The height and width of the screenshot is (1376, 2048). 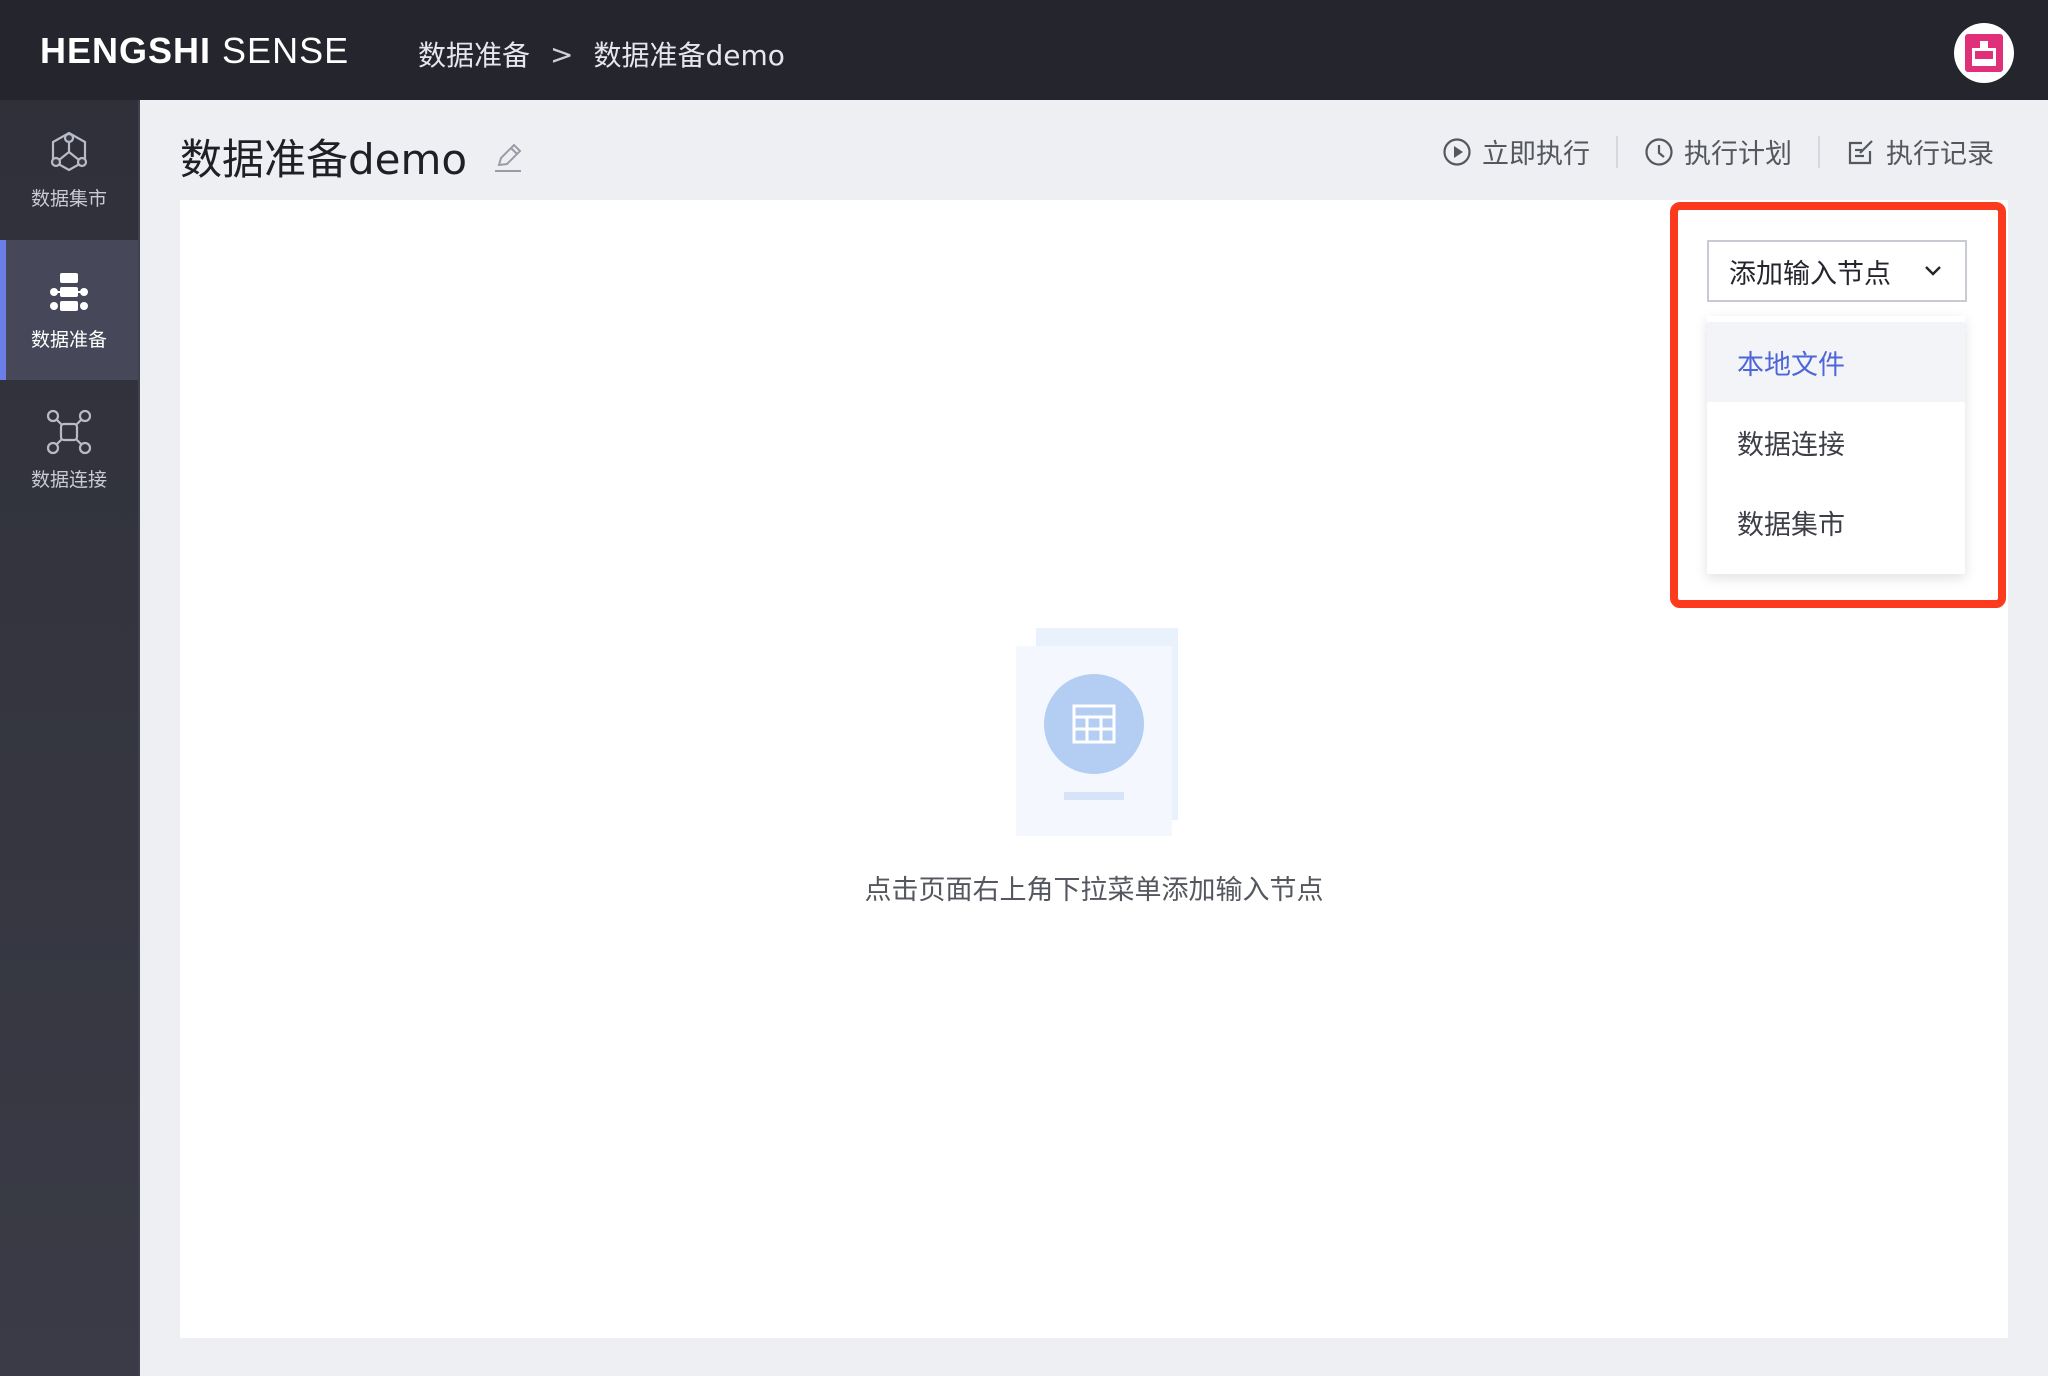 What do you see at coordinates (1836, 442) in the screenshot?
I see `menu-item-data-connection: 数据连接` at bounding box center [1836, 442].